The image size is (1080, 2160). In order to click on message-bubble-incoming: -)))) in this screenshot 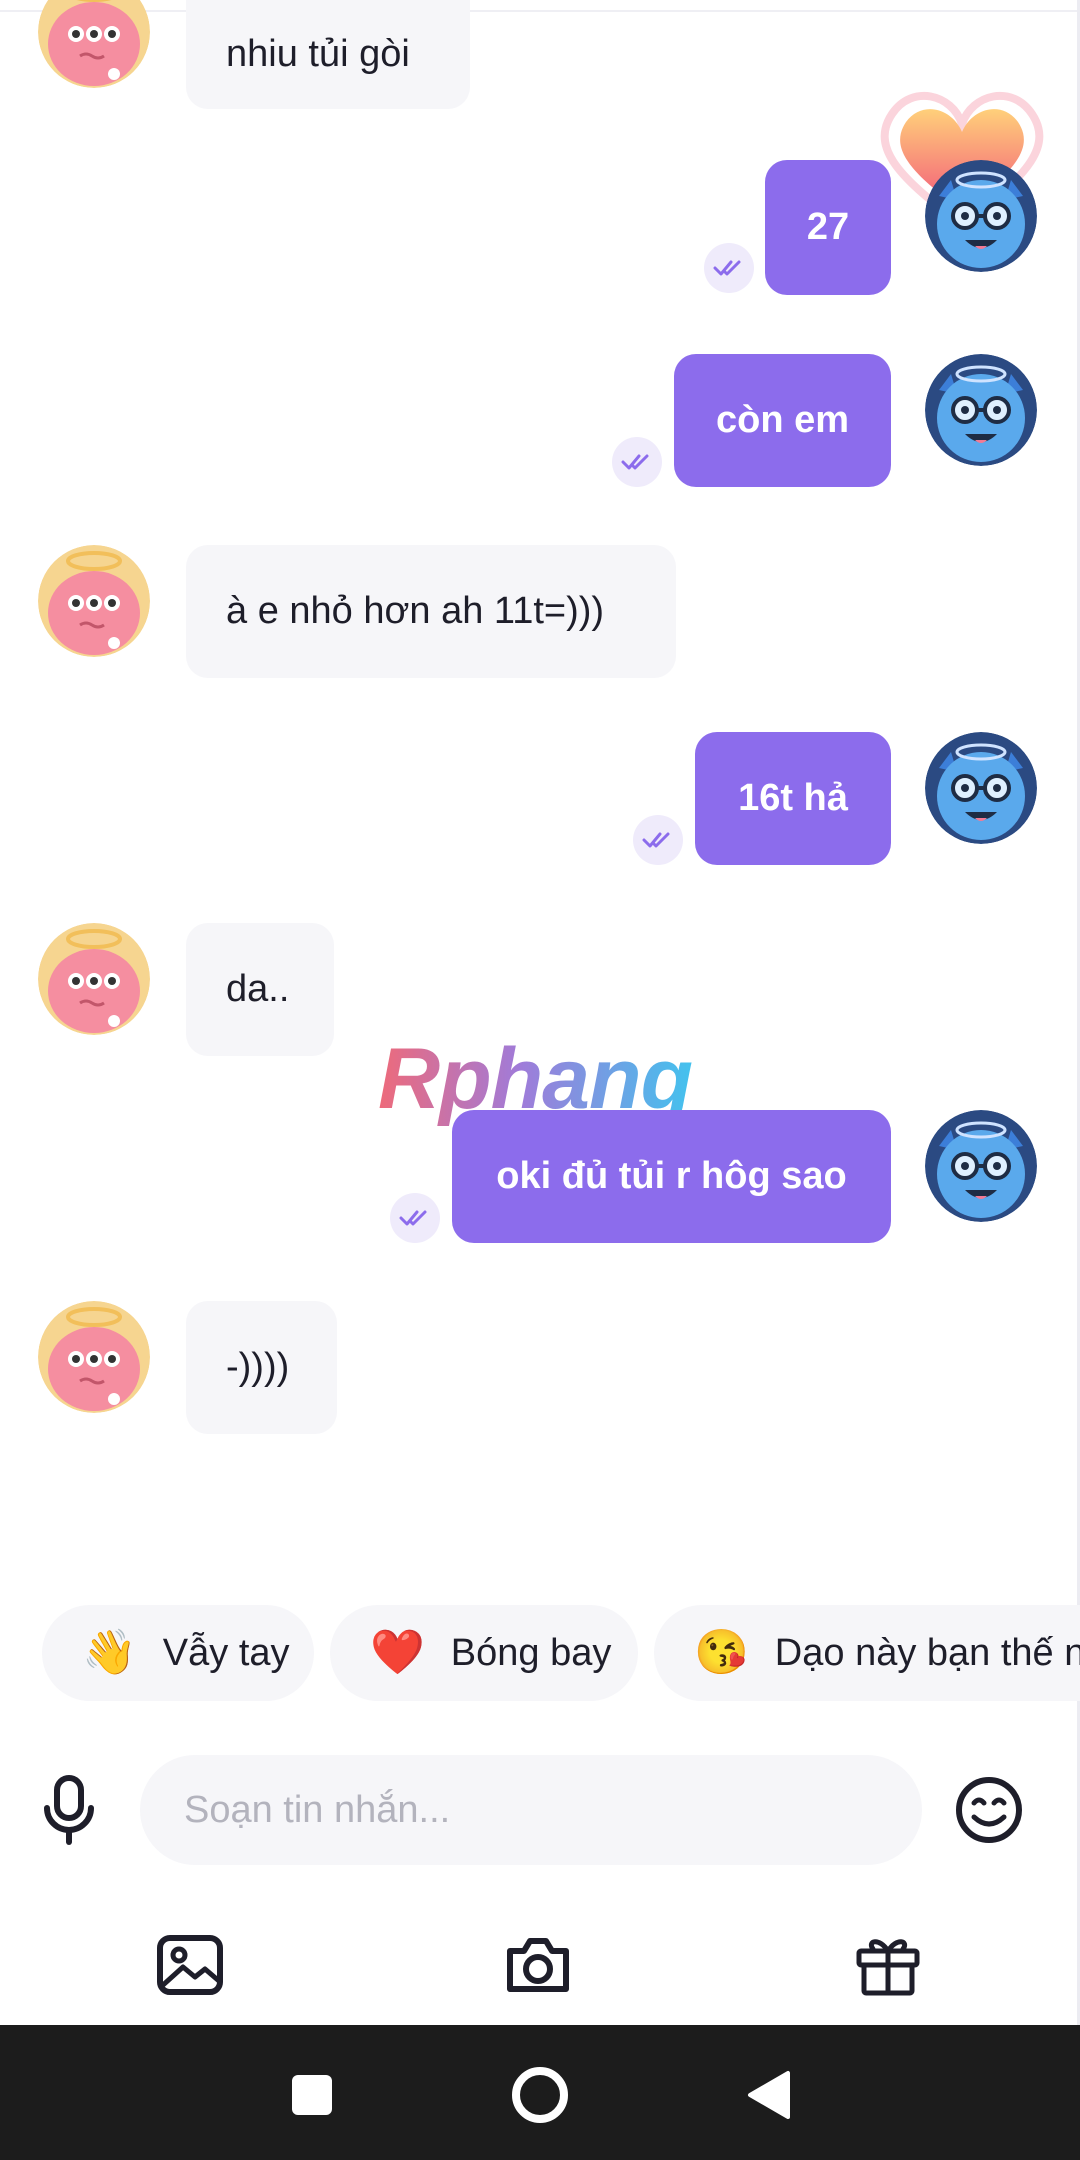, I will do `click(261, 1367)`.